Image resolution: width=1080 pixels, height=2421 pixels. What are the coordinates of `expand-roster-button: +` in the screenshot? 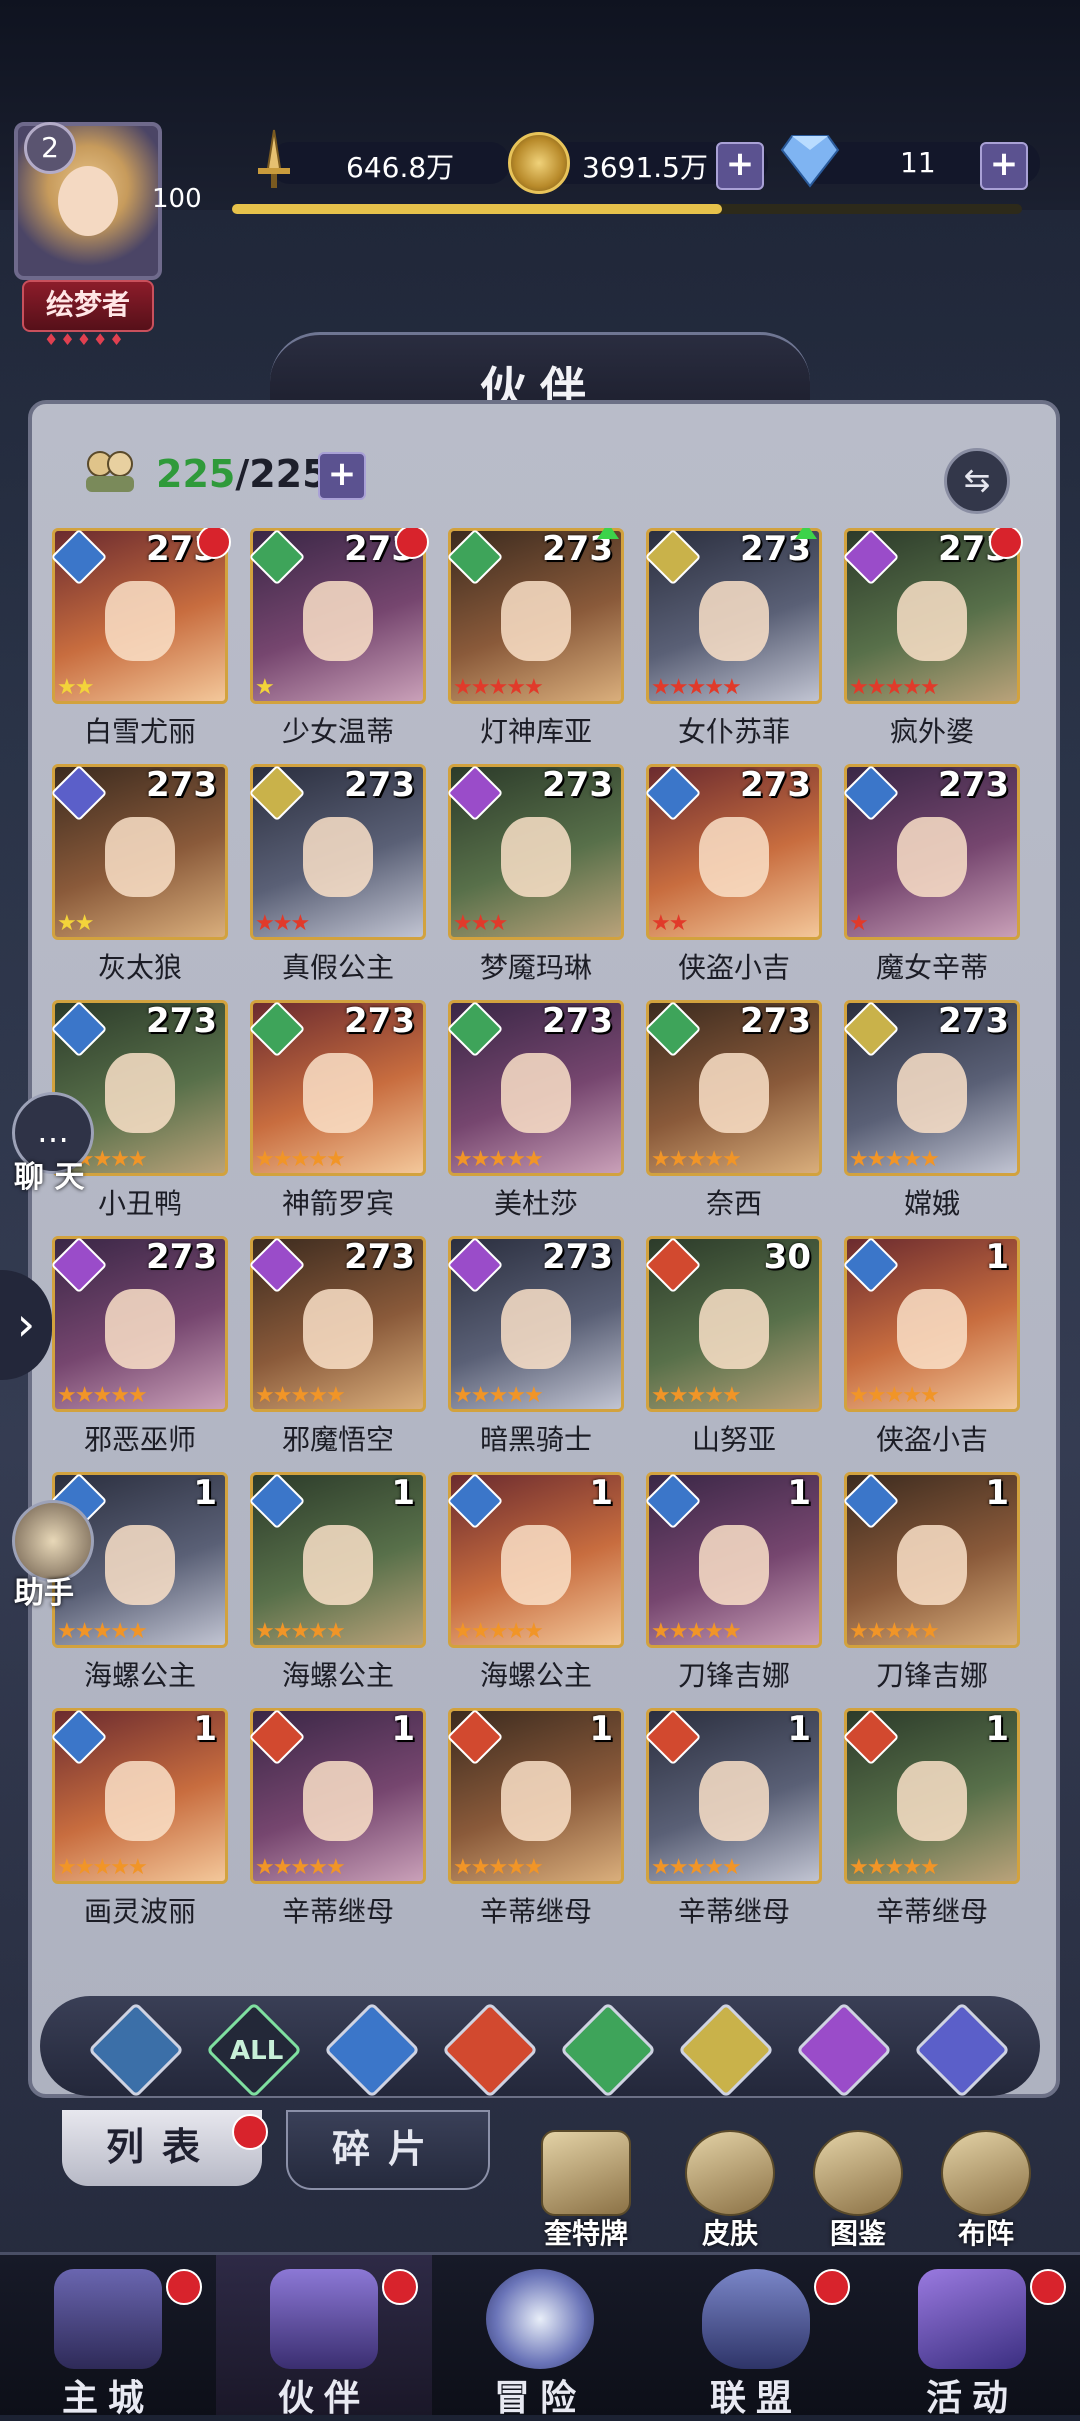 It's located at (342, 476).